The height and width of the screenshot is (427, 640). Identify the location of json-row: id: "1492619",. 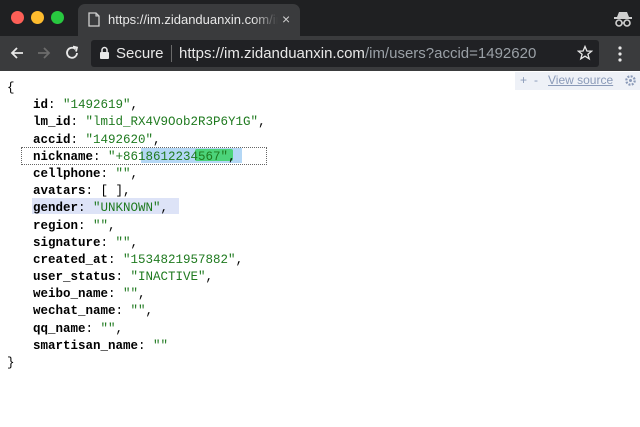
(86, 105).